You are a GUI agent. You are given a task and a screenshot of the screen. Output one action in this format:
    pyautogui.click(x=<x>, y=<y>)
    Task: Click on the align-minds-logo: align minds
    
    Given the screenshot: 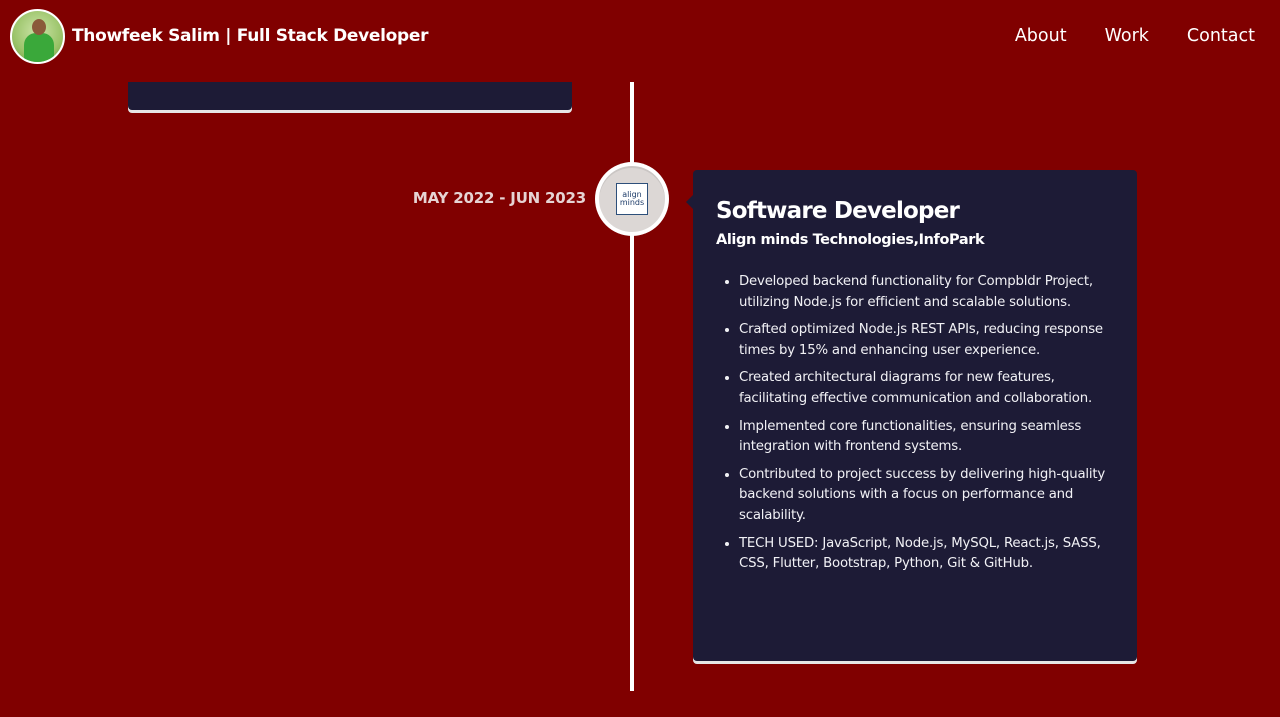 What is the action you would take?
    pyautogui.click(x=632, y=199)
    